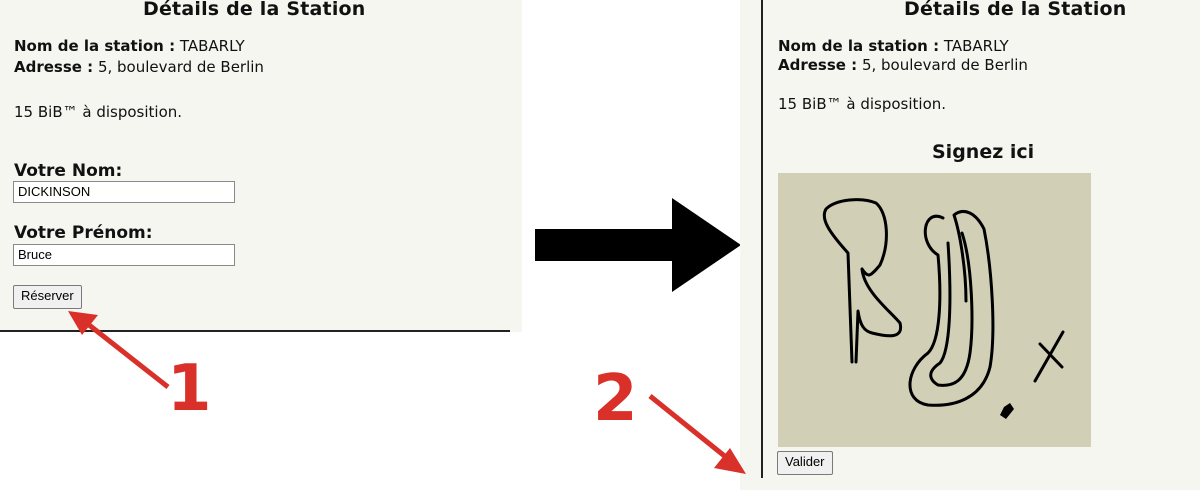 The width and height of the screenshot is (1200, 490). I want to click on availability-text-right: 15 BiB™ à disposition., so click(862, 104).